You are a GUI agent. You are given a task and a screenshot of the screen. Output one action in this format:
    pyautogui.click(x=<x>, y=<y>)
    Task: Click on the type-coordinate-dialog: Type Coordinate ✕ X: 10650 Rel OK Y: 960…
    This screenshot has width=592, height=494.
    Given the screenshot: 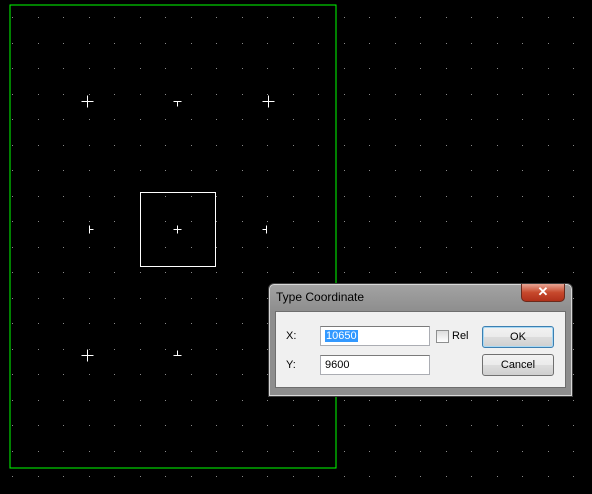 What is the action you would take?
    pyautogui.click(x=420, y=340)
    